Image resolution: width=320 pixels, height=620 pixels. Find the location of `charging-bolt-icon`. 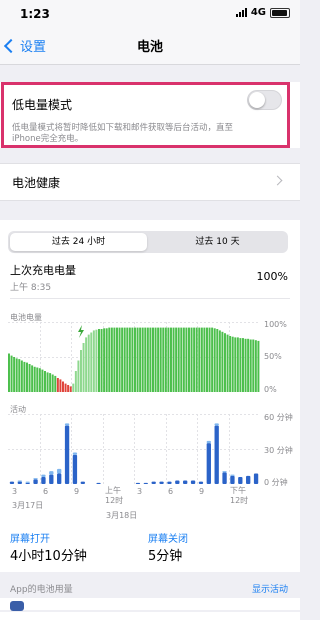

charging-bolt-icon is located at coordinates (81, 331).